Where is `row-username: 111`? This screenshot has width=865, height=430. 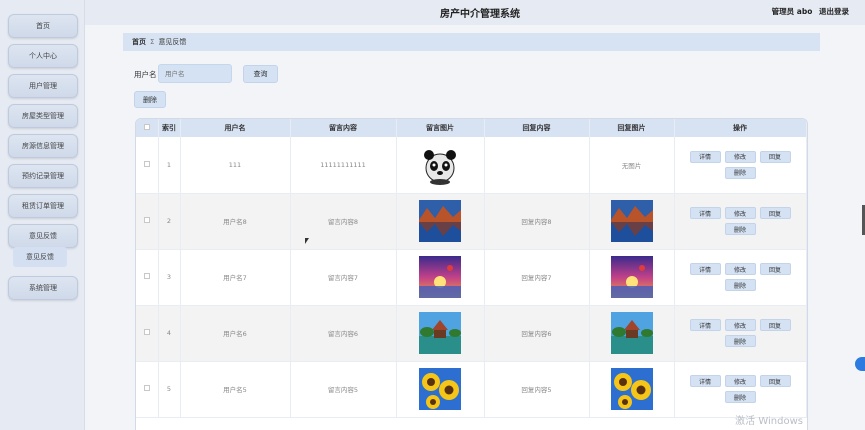 row-username: 111 is located at coordinates (235, 165).